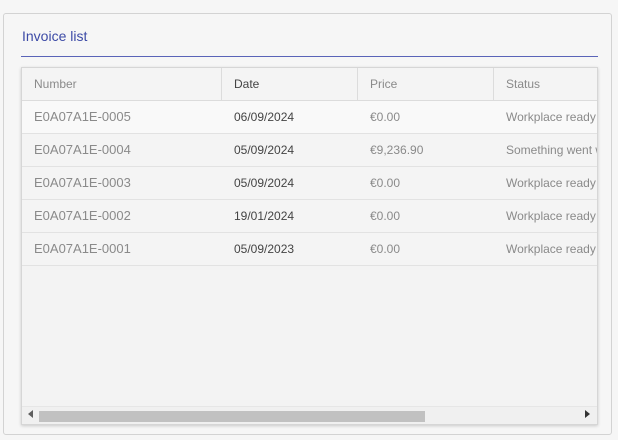 The width and height of the screenshot is (618, 440). Describe the element at coordinates (426, 84) in the screenshot. I see `column-header-price: Price` at that location.